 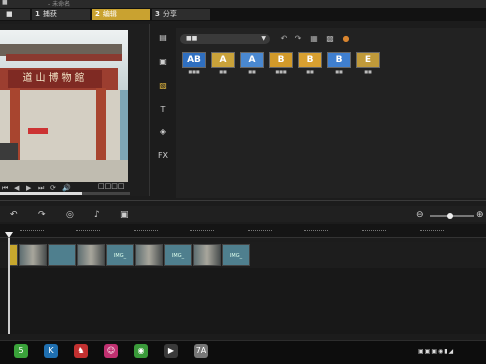 I want to click on taskbar-app-icon: ◉, so click(x=141, y=351).